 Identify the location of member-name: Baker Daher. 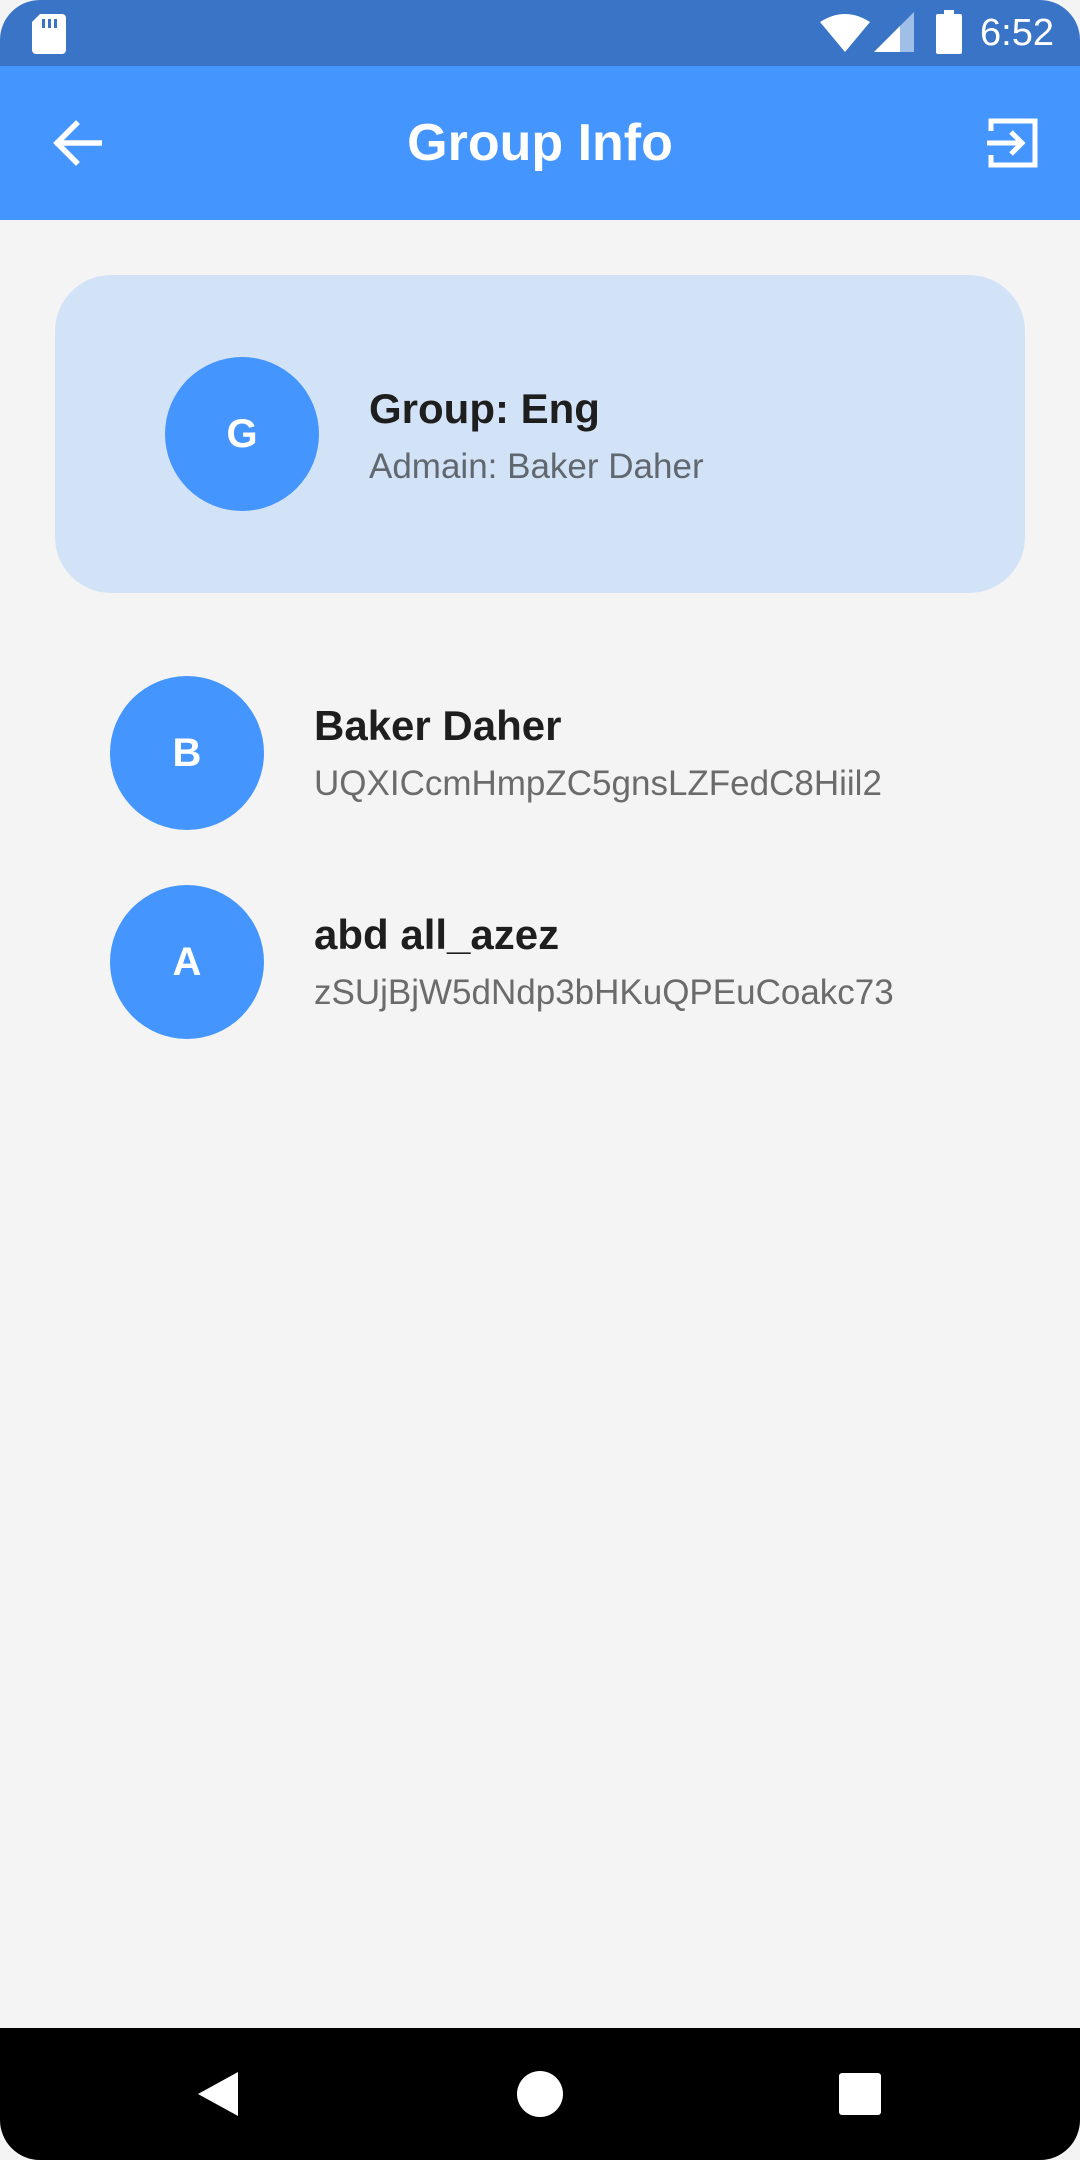
(438, 725).